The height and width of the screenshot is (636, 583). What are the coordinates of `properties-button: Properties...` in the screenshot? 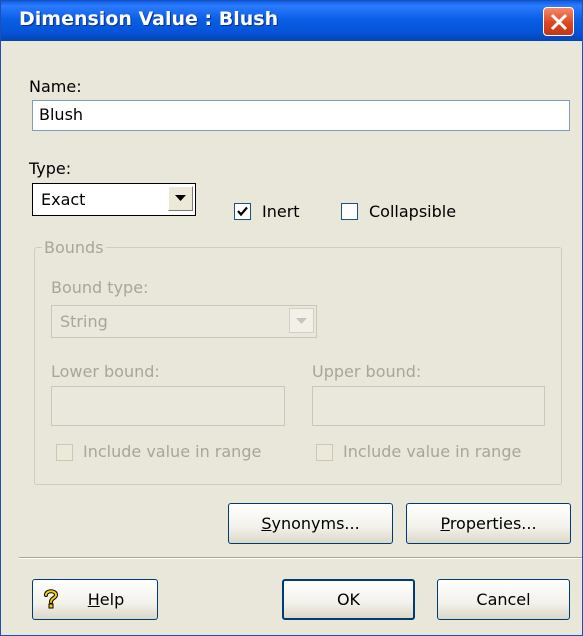 It's located at (488, 523).